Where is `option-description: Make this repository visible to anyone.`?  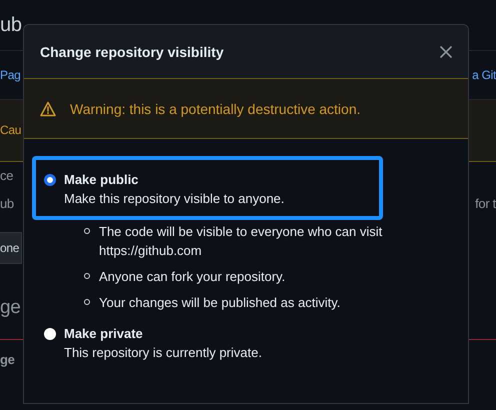
option-description: Make this repository visible to anyone. is located at coordinates (174, 198).